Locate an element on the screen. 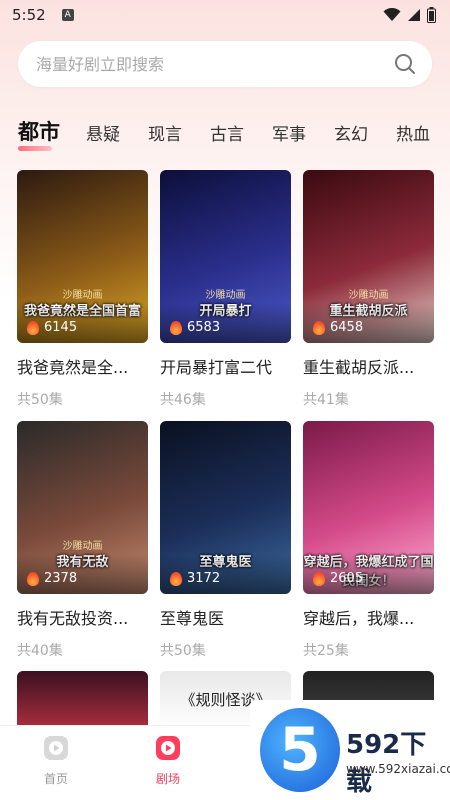 This screenshot has height=800, width=450. episode-count: 共46集 is located at coordinates (183, 400).